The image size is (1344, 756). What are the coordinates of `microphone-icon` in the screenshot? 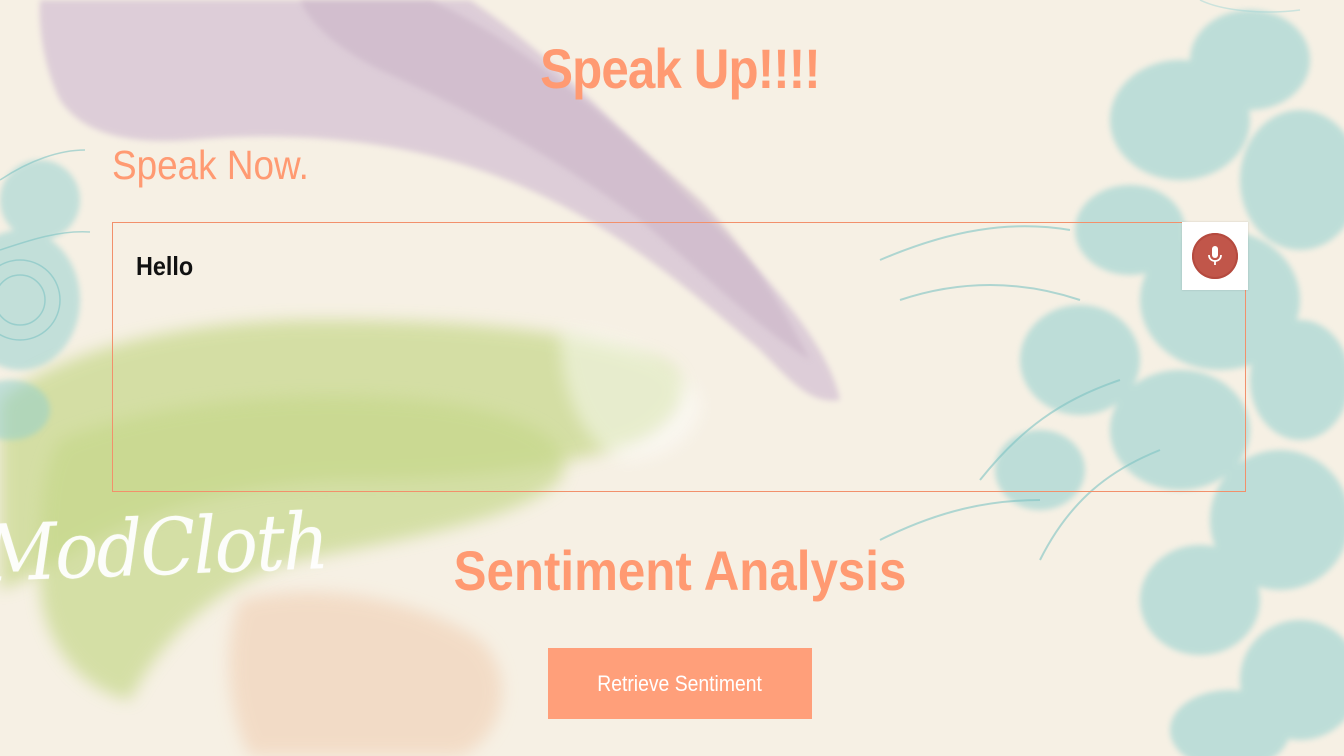 It's located at (1215, 255).